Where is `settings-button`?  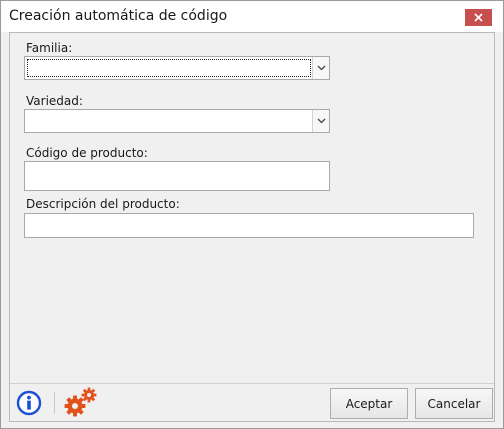 settings-button is located at coordinates (81, 404).